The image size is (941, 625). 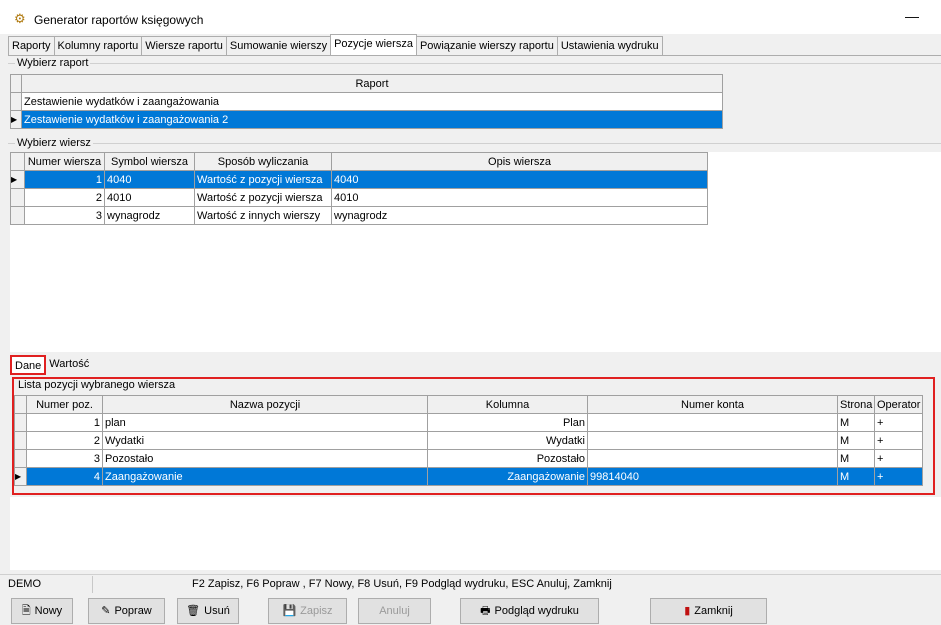 I want to click on exit-door-icon: ▮, so click(x=687, y=610).